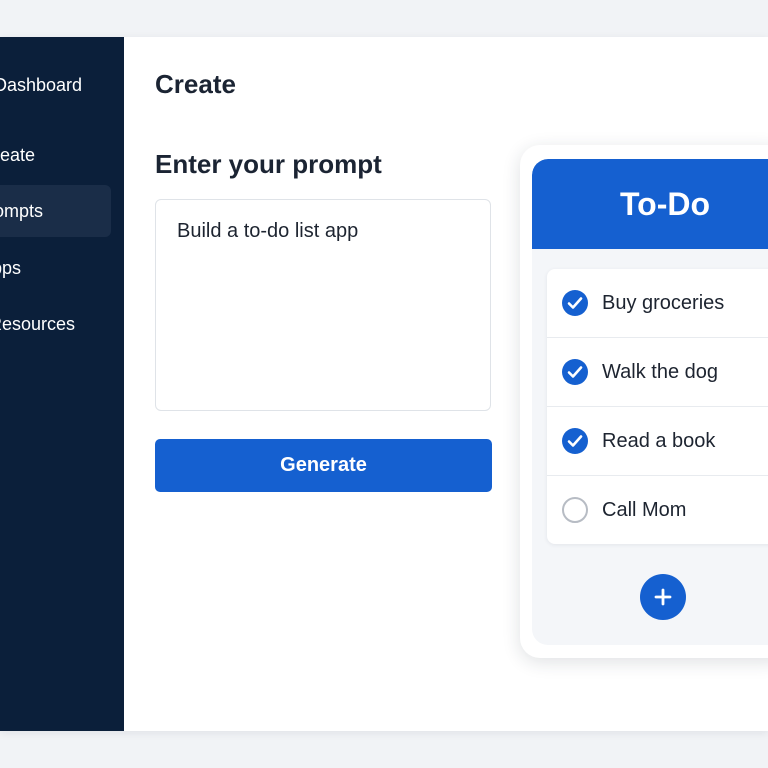 The width and height of the screenshot is (768, 768). I want to click on sidebar-item-prompts: Prompts, so click(55, 211).